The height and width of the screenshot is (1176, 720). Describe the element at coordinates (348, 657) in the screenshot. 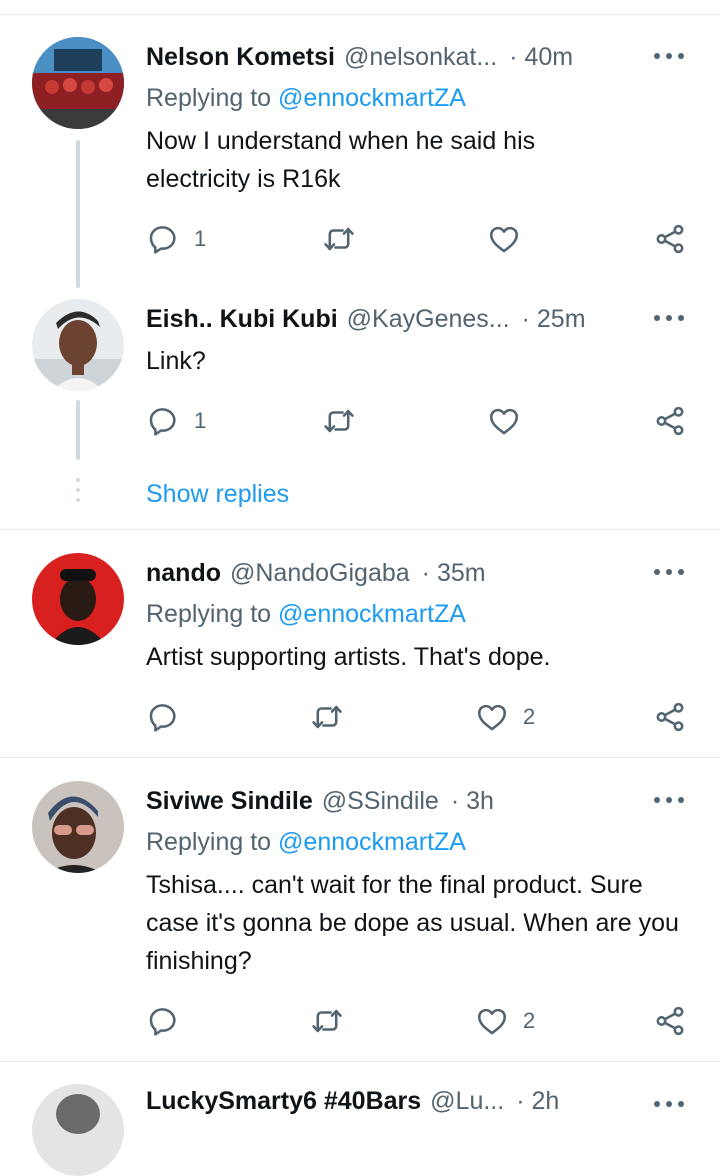

I see `tweet-text: Artist supporting artists. That's dope.` at that location.